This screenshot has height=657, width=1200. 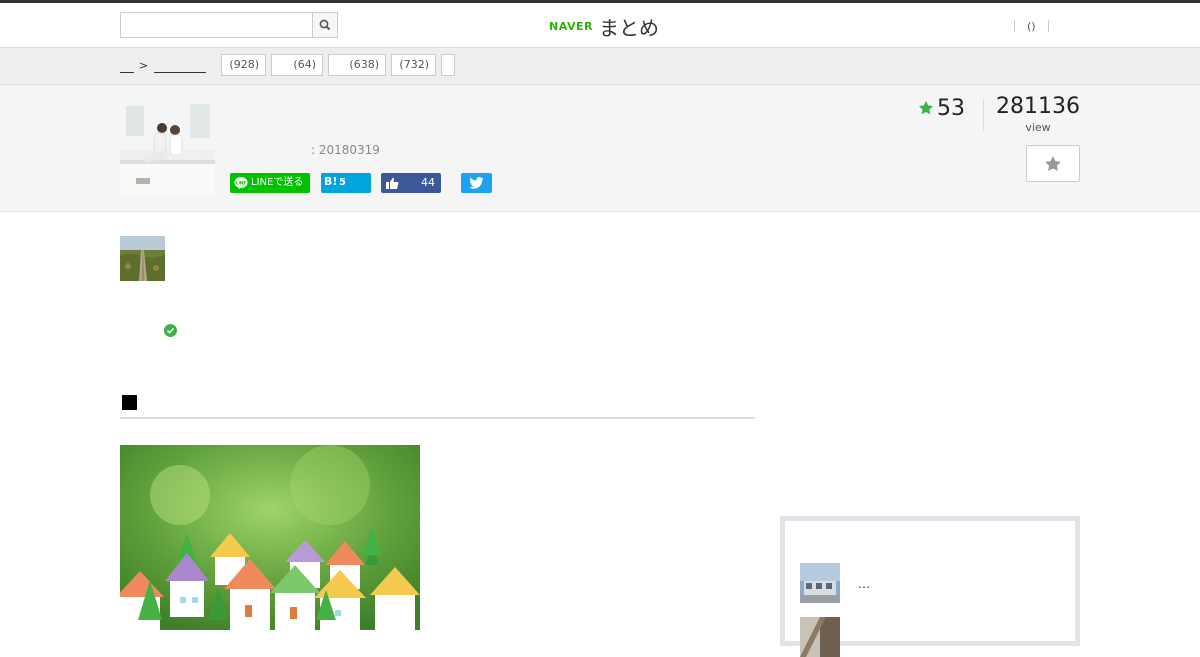 I want to click on search-icon, so click(x=325, y=25).